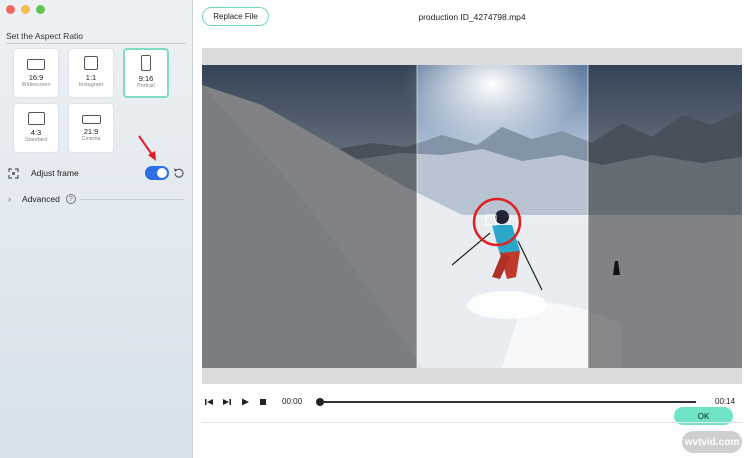  I want to click on ratio-option-21-9: 21:9 Cinema, so click(91, 128).